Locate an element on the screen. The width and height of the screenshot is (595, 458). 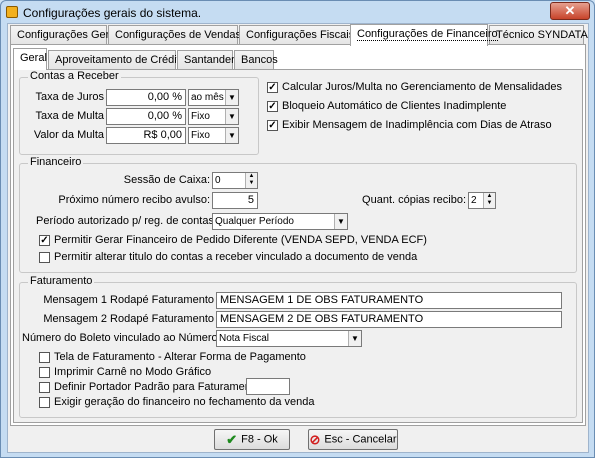
subtab-bancos: Bancos is located at coordinates (256, 60).